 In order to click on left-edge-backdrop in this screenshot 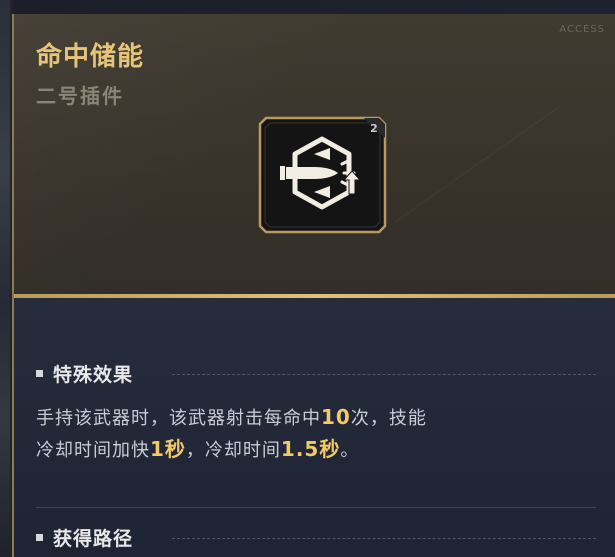, I will do `click(5, 278)`.